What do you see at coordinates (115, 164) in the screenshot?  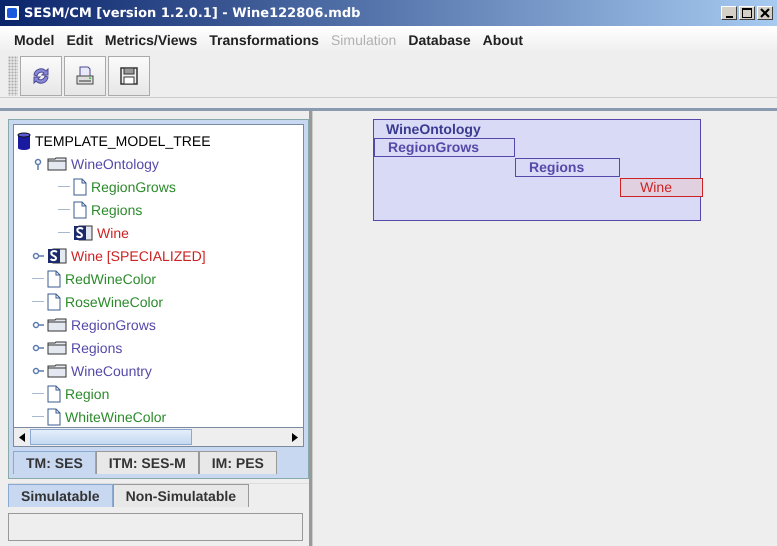 I see `tree-item: WineOntology` at bounding box center [115, 164].